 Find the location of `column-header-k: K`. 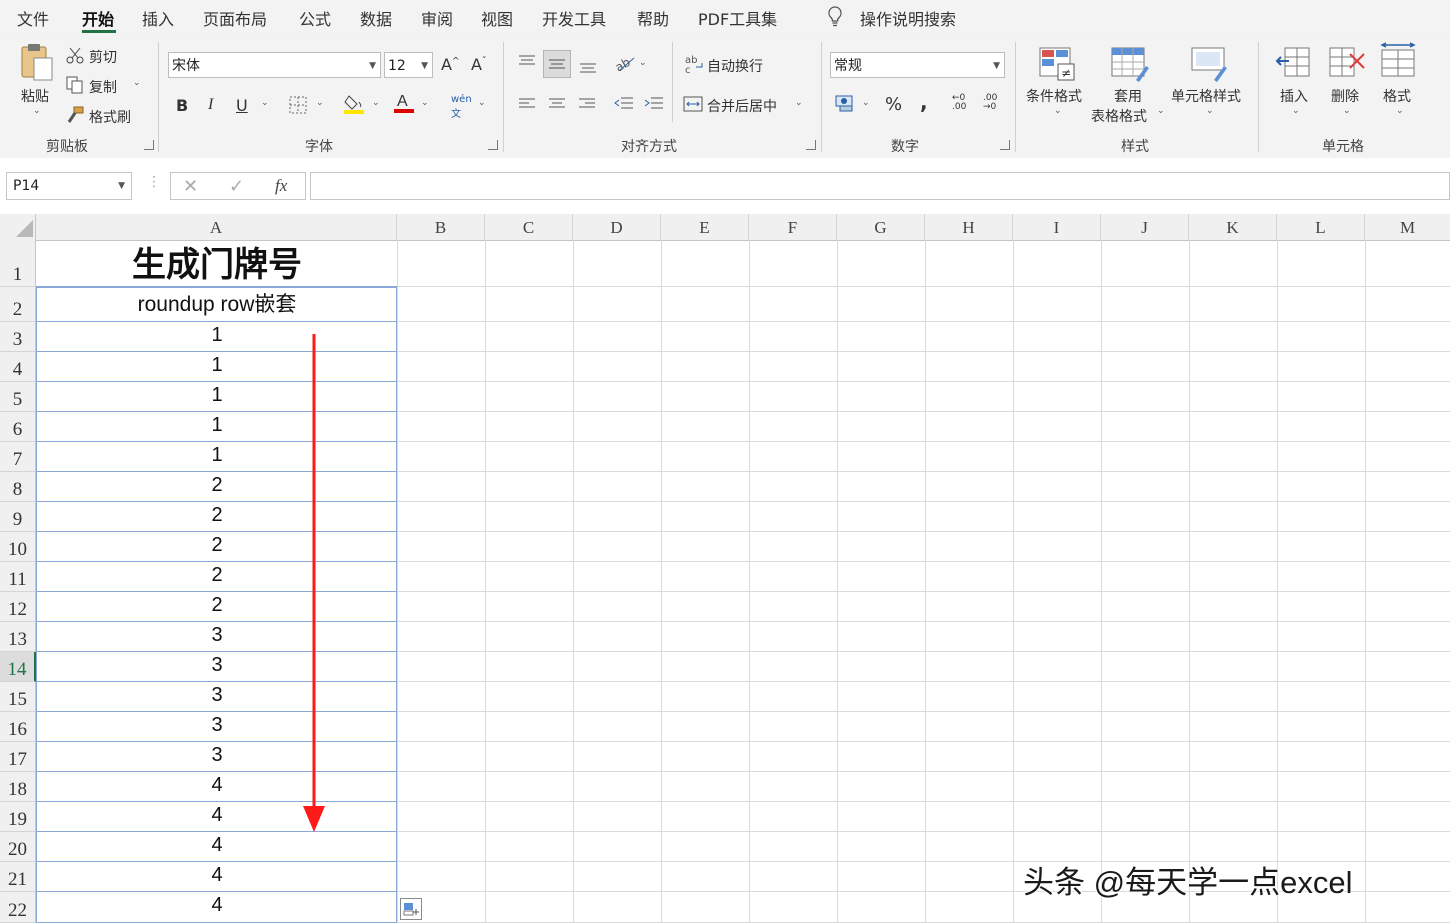

column-header-k: K is located at coordinates (1233, 227).